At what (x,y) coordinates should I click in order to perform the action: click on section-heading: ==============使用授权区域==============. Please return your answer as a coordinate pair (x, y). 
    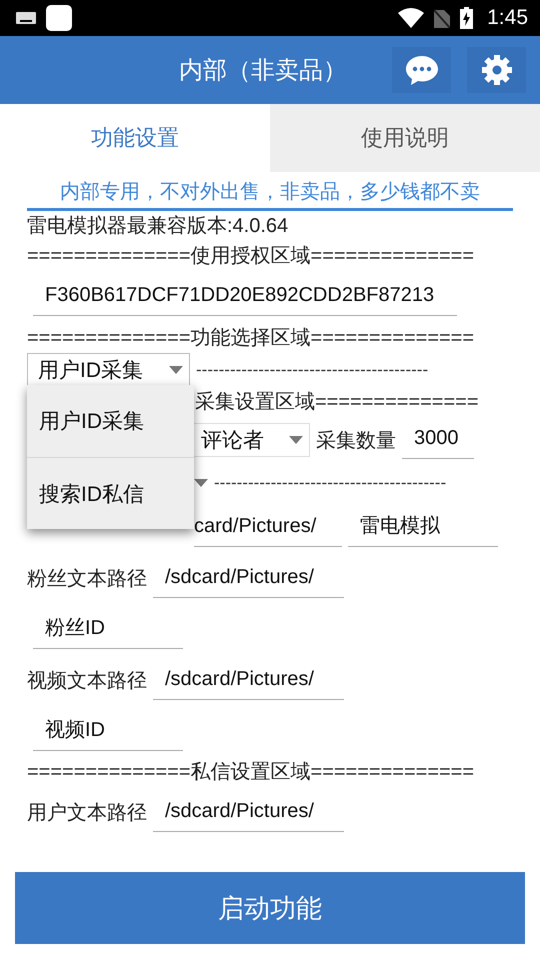
    Looking at the image, I should click on (250, 256).